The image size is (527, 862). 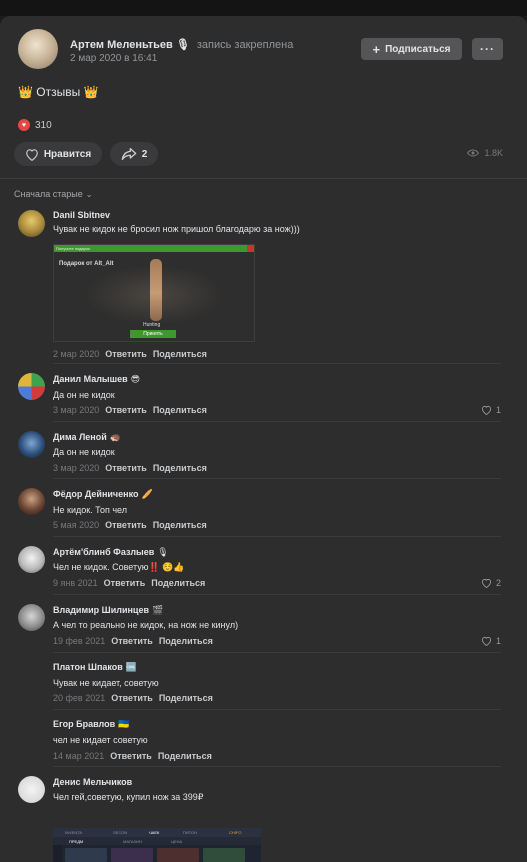 I want to click on comment-date: 5 мая 2020, so click(x=76, y=525).